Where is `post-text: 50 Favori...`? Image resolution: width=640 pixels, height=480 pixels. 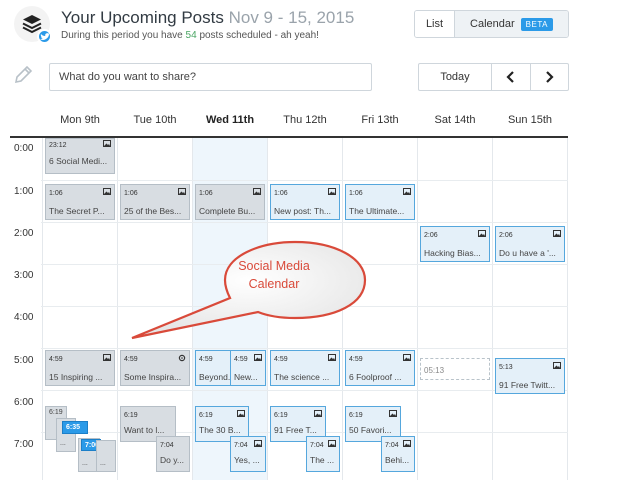 post-text: 50 Favori... is located at coordinates (370, 430).